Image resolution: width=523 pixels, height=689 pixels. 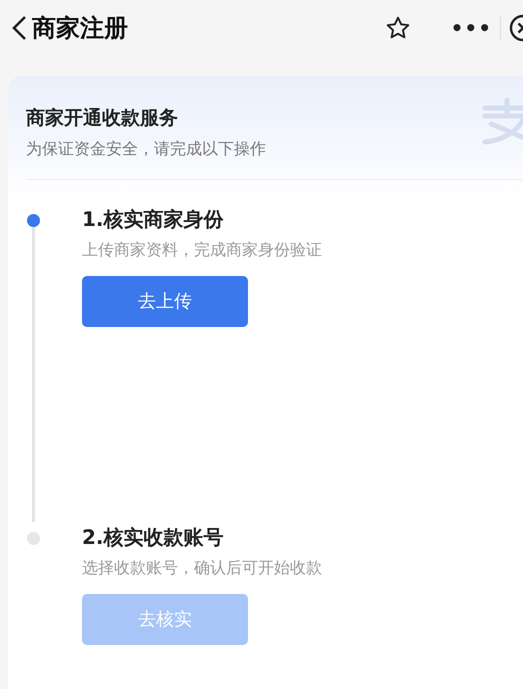 I want to click on star-icon, so click(x=397, y=28).